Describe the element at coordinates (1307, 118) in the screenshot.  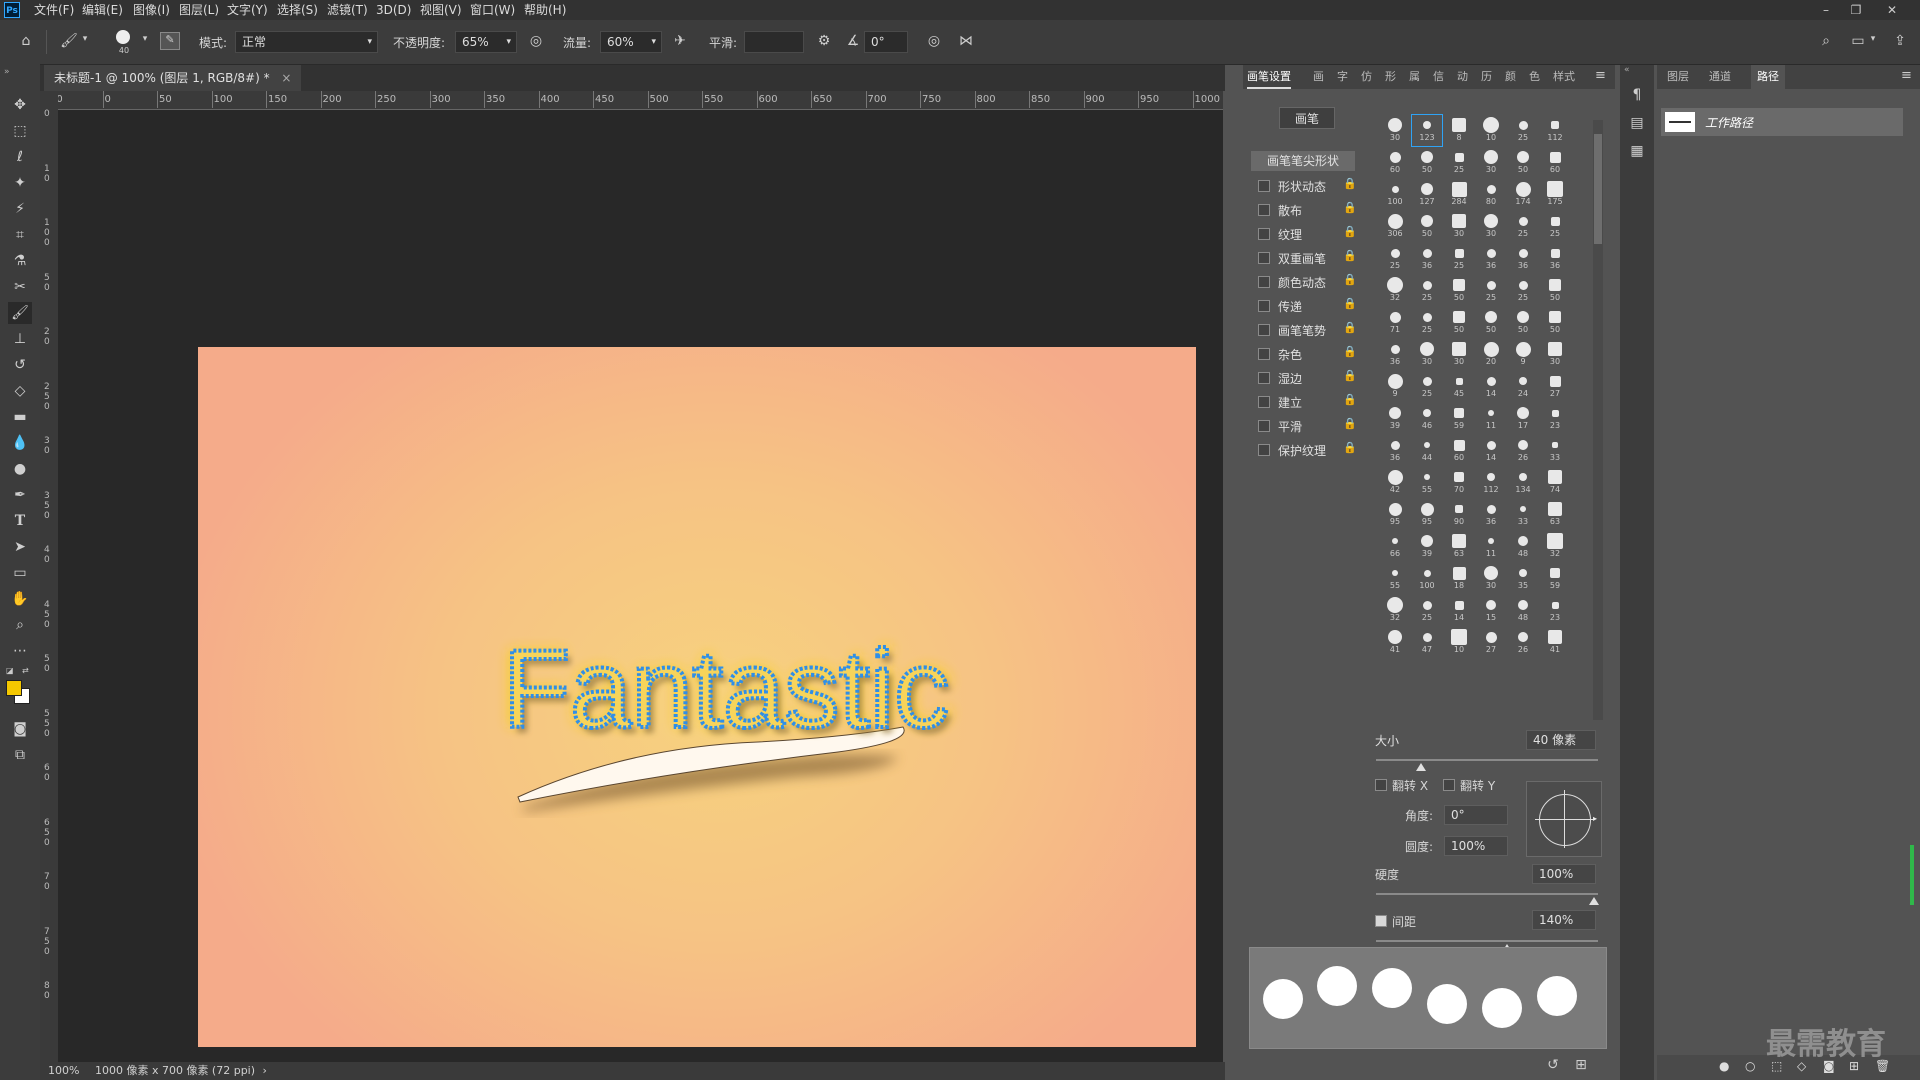
I see `brushes-button: 画笔` at that location.